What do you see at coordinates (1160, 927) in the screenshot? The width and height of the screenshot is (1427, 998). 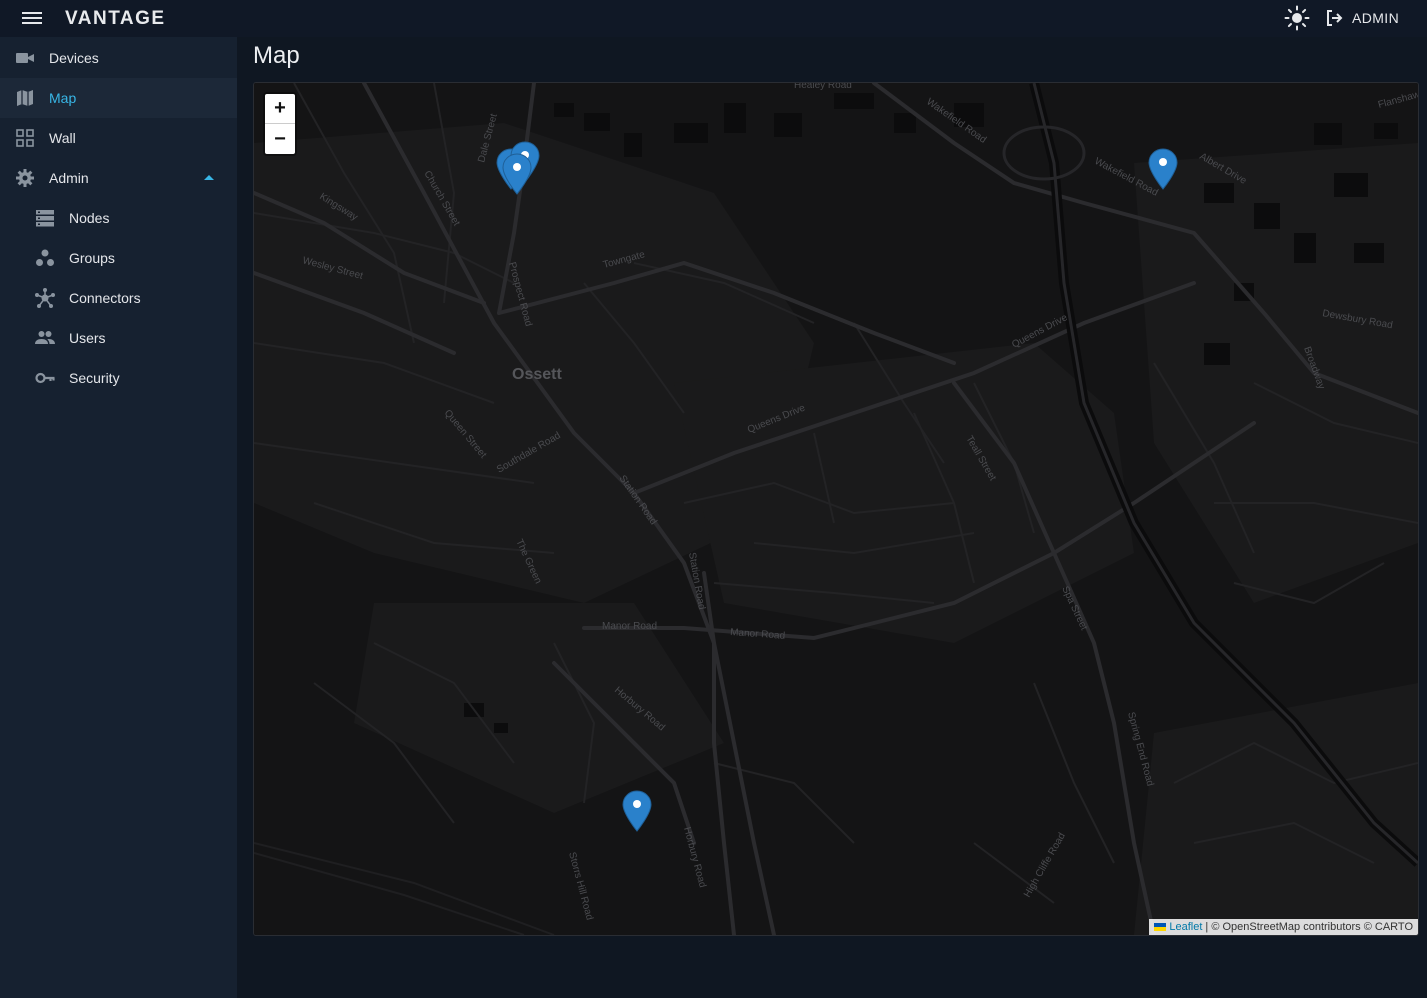 I see `ukraine-flag-icon` at bounding box center [1160, 927].